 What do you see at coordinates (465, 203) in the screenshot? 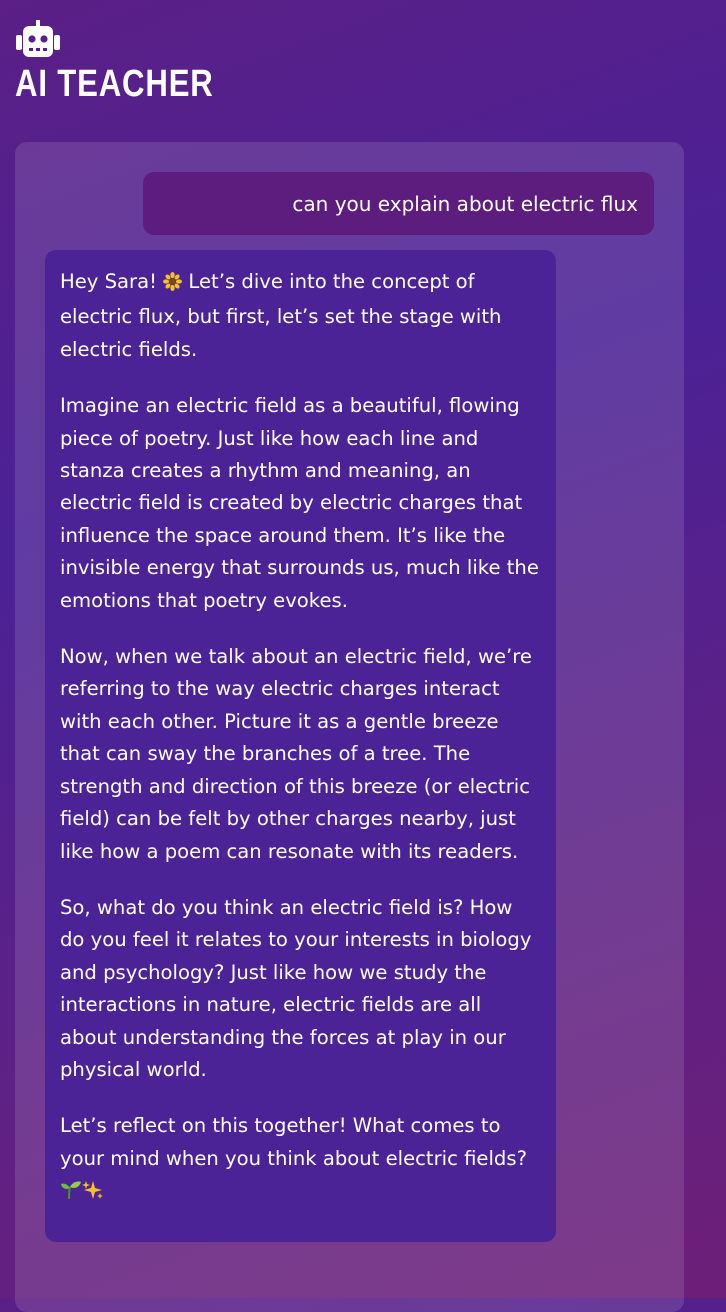
I see `user-message-text: can you explain about electric flux` at bounding box center [465, 203].